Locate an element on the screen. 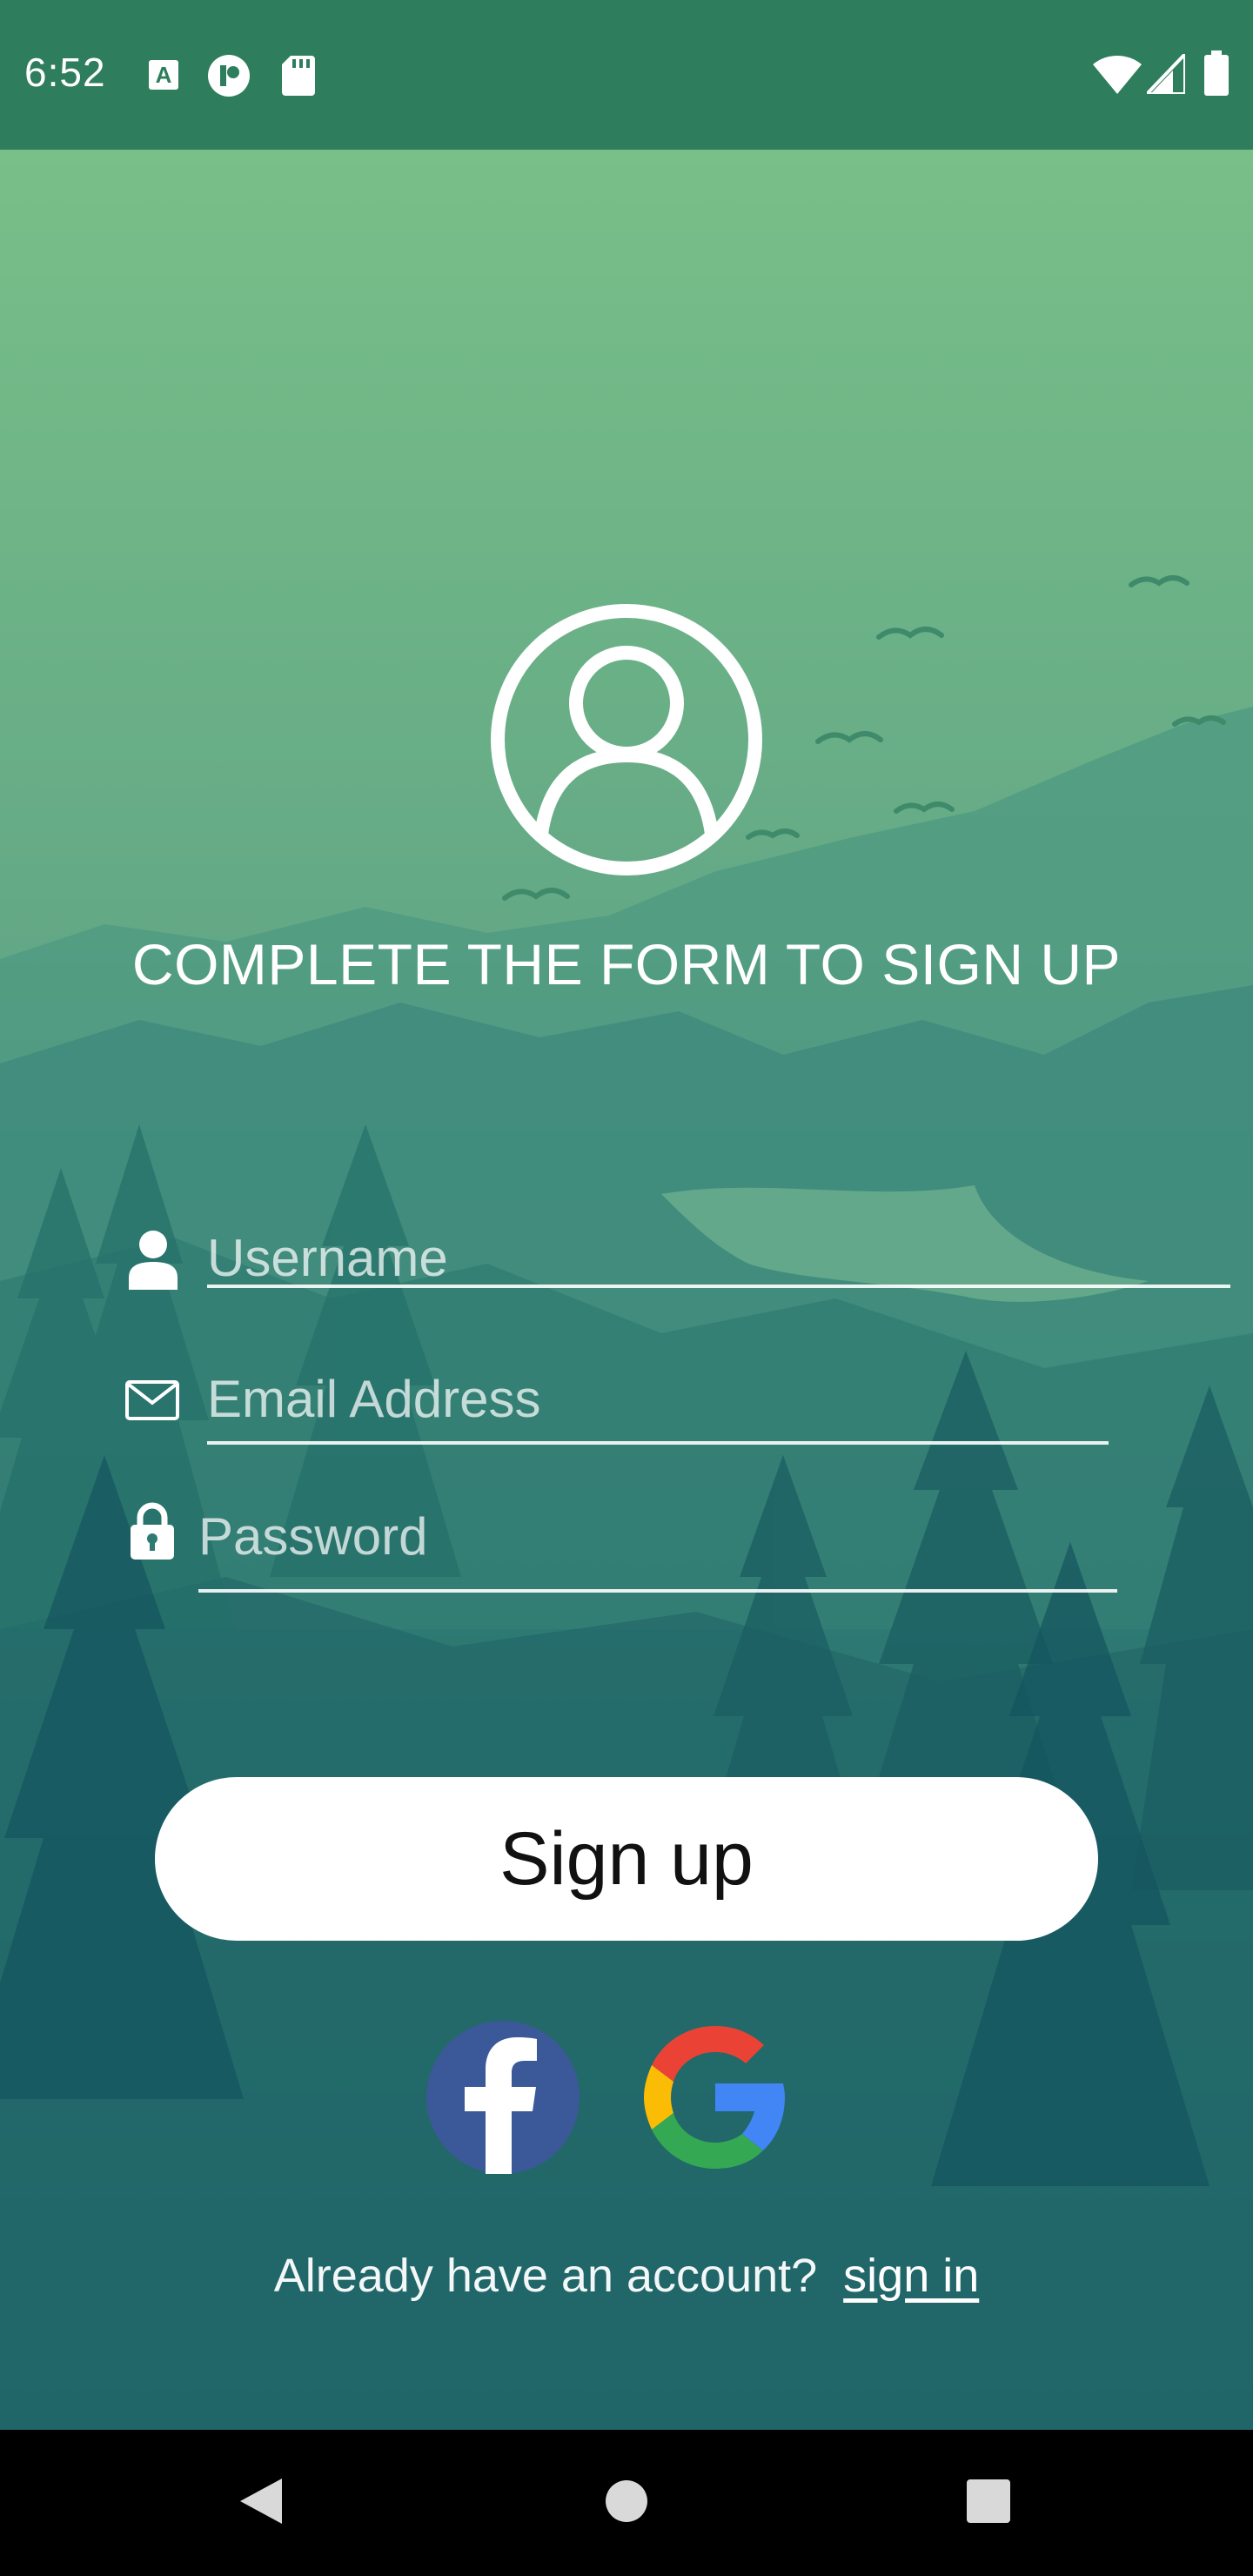  password-input is located at coordinates (655, 1536).